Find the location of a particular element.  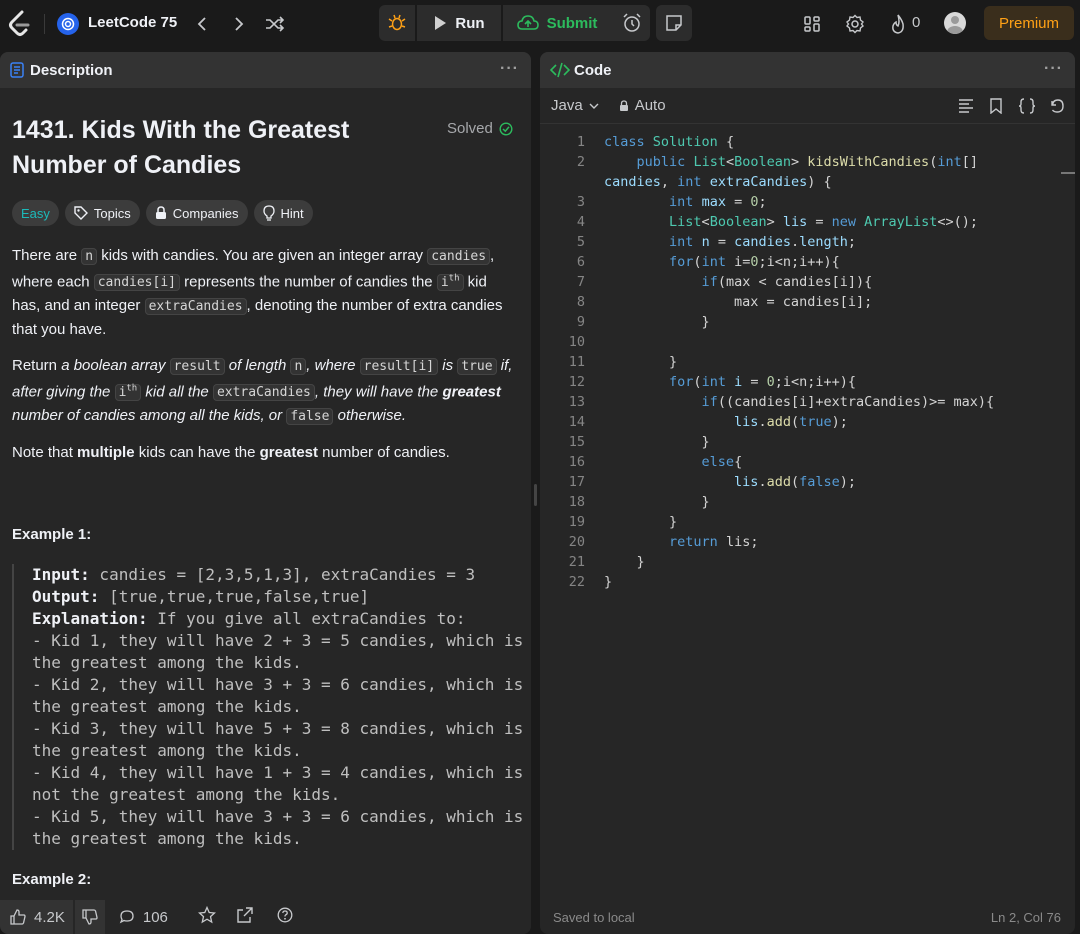

streak-count: 0 is located at coordinates (916, 22).